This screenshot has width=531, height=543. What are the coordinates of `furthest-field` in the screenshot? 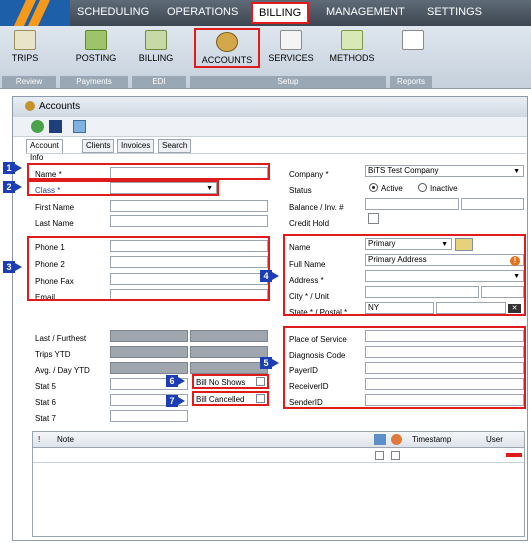 It's located at (229, 336).